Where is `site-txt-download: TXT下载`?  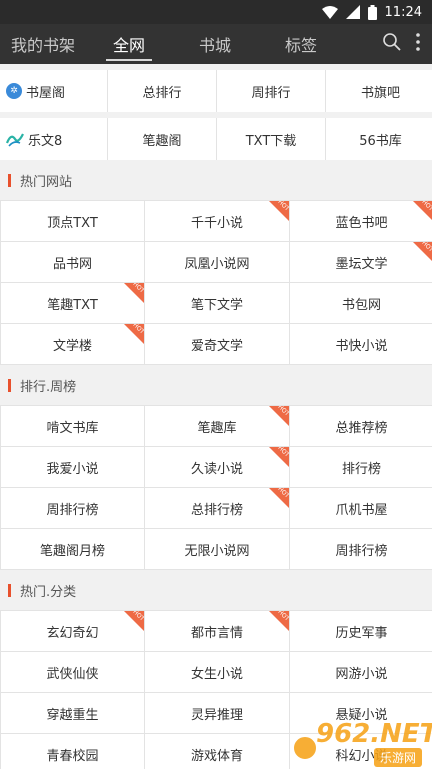
site-txt-download: TXT下载 is located at coordinates (271, 139).